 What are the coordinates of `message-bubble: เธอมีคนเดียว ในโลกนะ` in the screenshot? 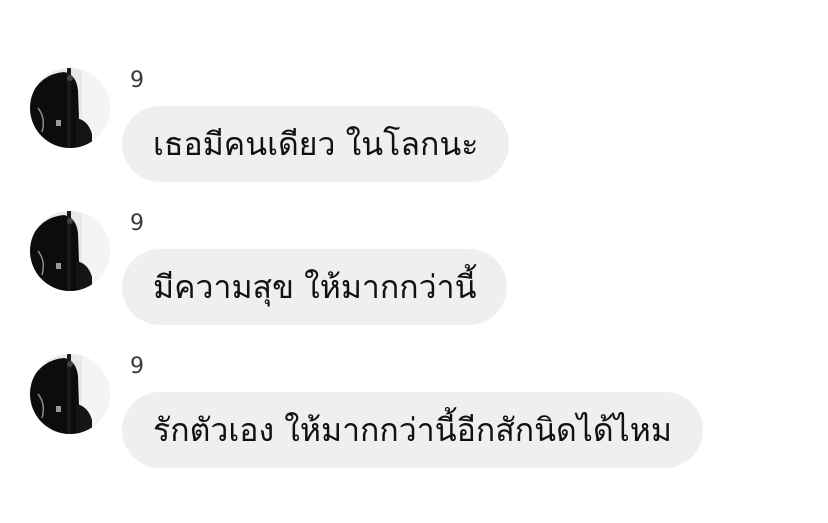 It's located at (316, 144).